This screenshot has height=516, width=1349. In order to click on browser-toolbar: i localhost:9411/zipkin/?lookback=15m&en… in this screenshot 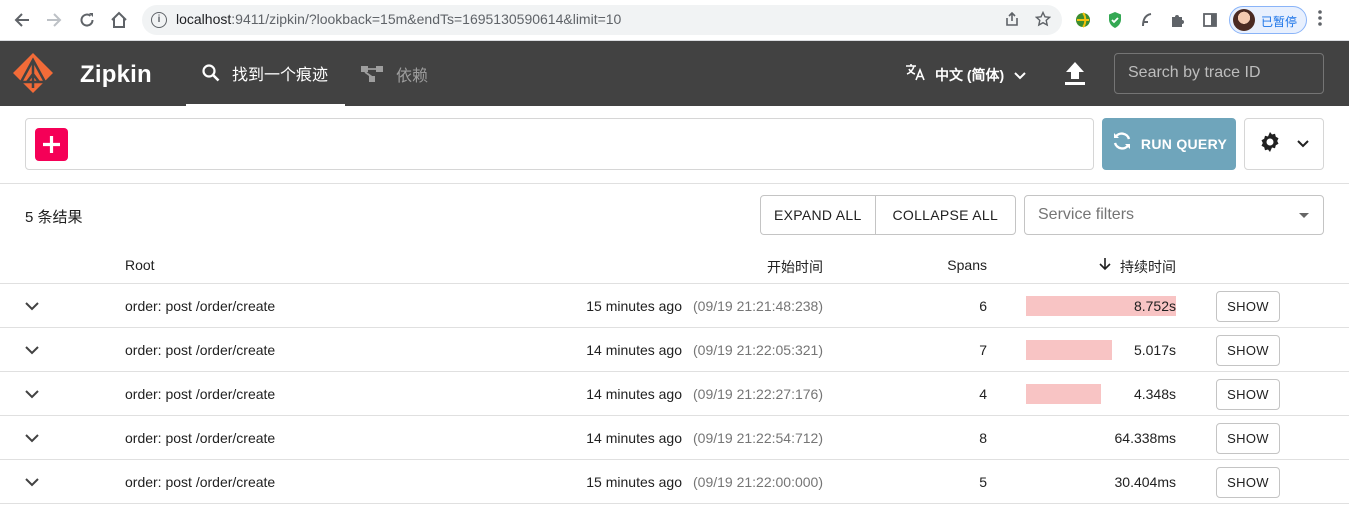, I will do `click(674, 20)`.